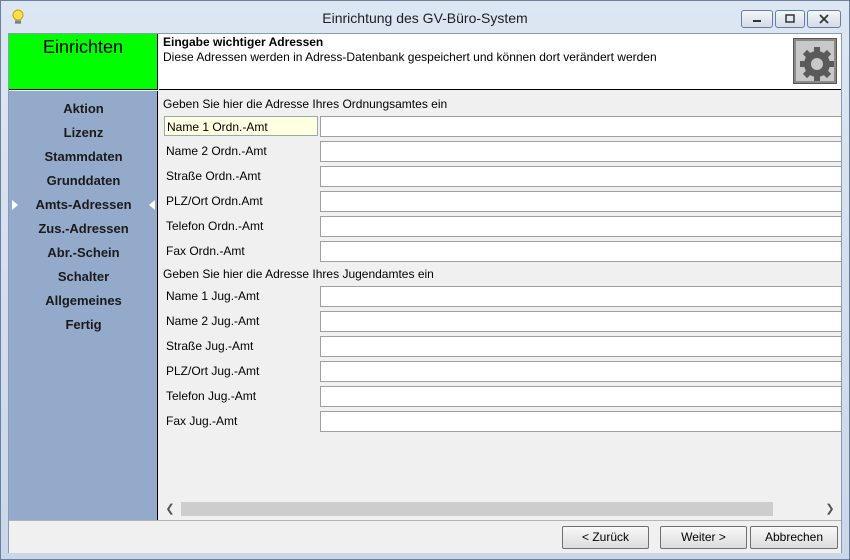 This screenshot has width=850, height=560. What do you see at coordinates (580, 201) in the screenshot?
I see `ordn-zip-city-input` at bounding box center [580, 201].